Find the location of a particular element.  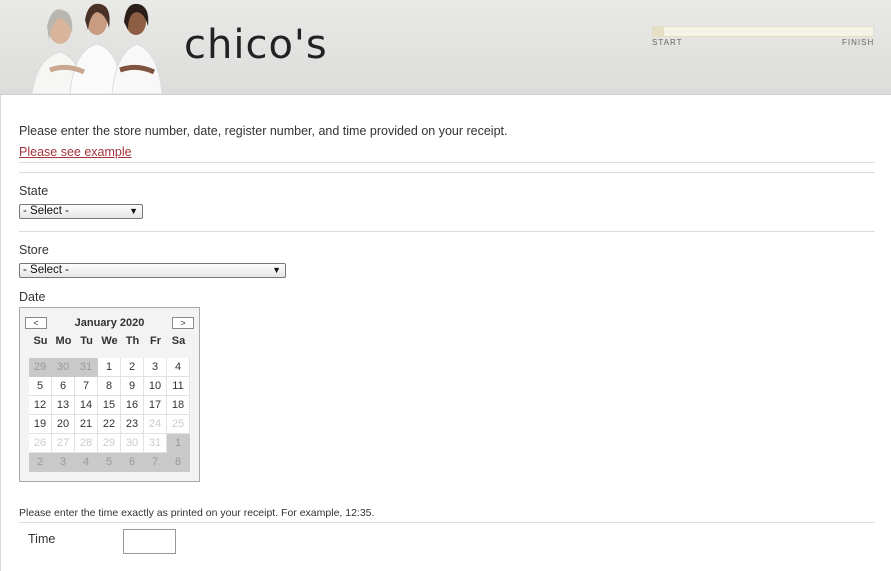

calendar-day: 3 is located at coordinates (155, 367).